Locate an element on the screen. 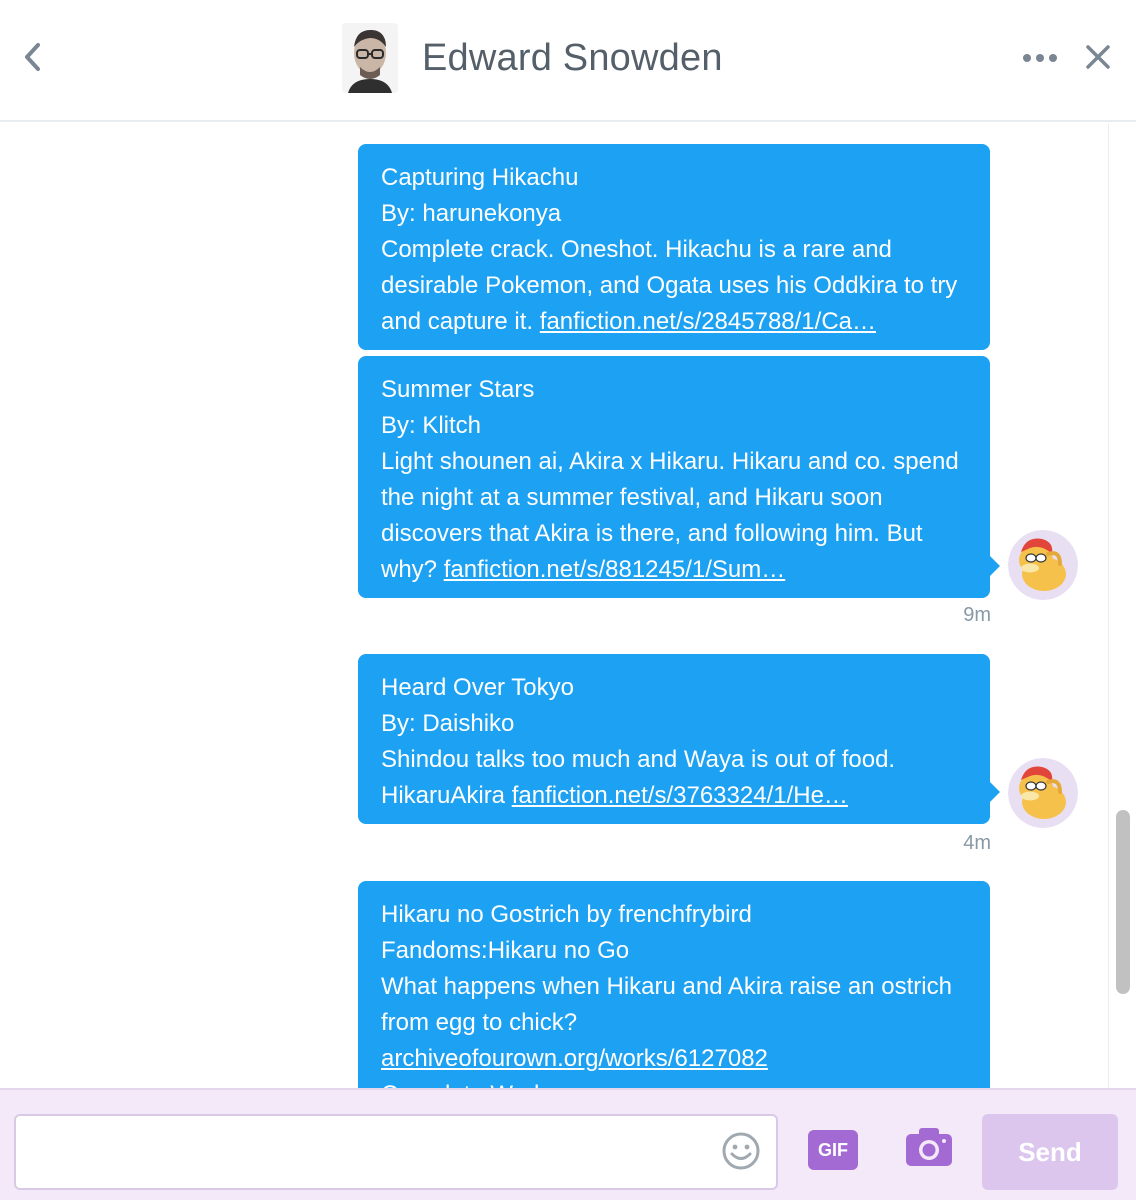  conversation-title-group: Edward Snowden is located at coordinates (532, 58).